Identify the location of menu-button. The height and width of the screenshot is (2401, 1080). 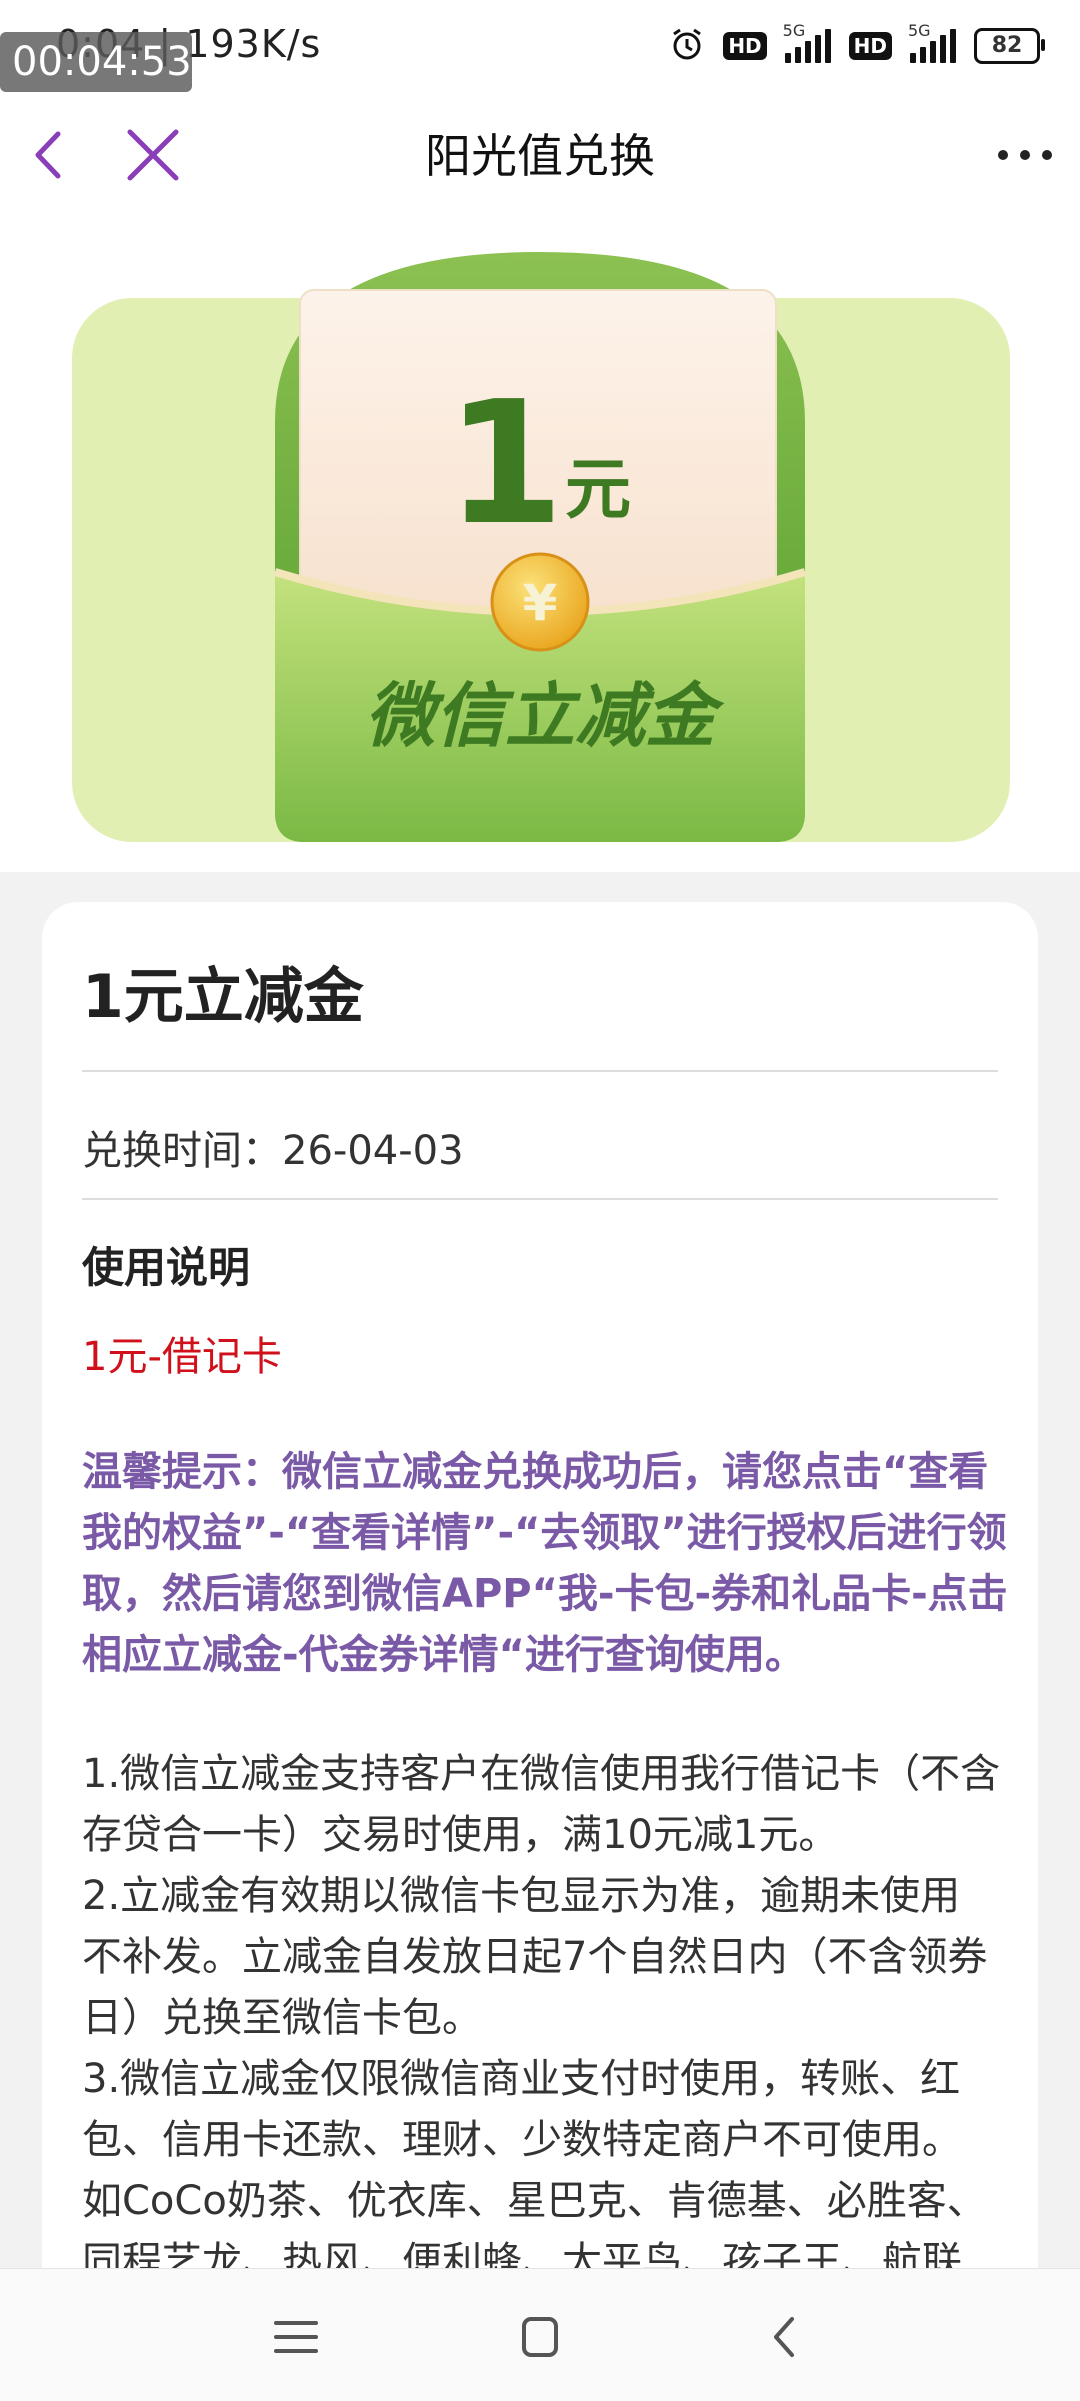
(296, 2337).